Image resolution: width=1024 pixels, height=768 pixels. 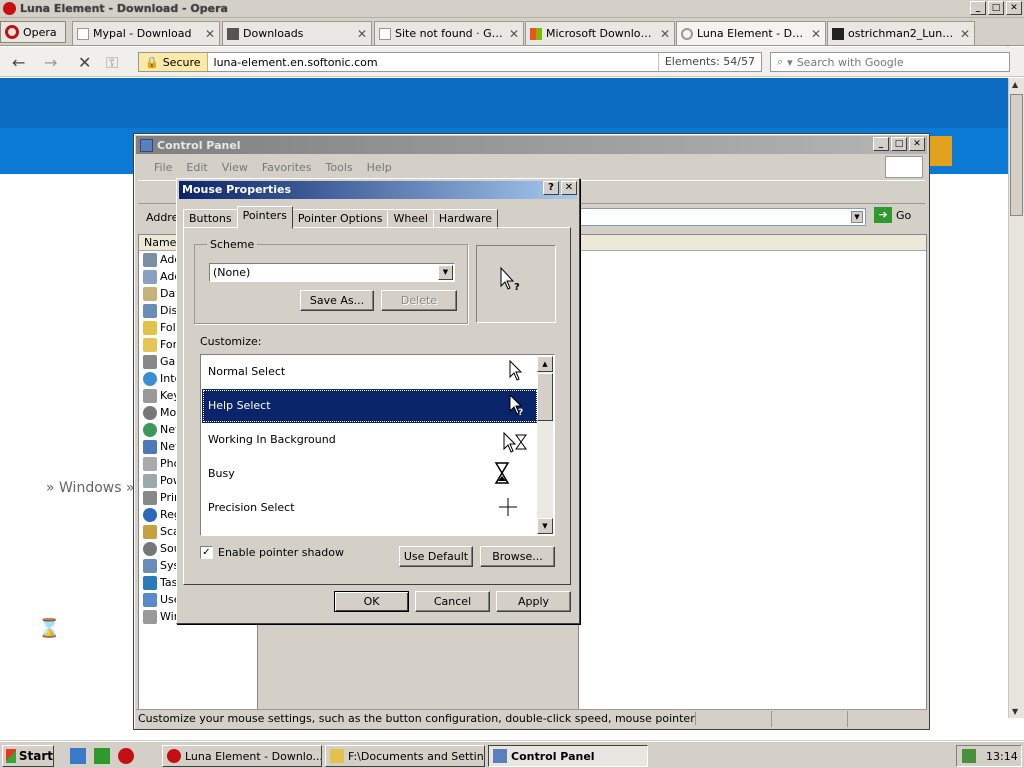 What do you see at coordinates (12, 32) in the screenshot?
I see `opera-o-icon` at bounding box center [12, 32].